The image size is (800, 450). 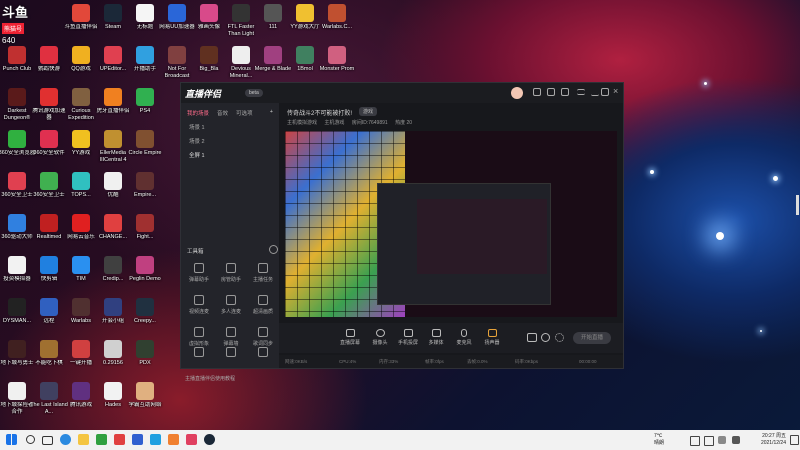 I want to click on avatar, so click(x=517, y=93).